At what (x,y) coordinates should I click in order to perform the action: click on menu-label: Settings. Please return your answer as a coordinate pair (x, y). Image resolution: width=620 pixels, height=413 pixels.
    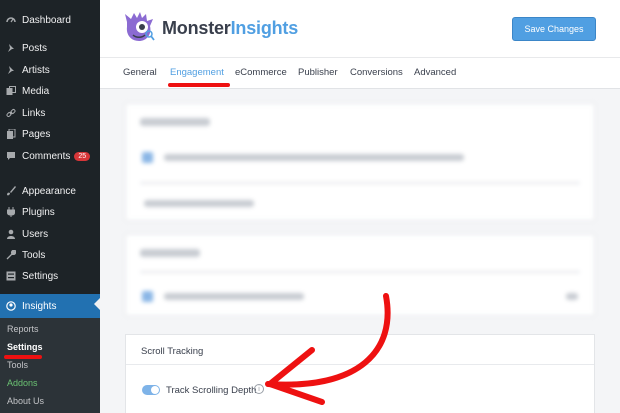
    Looking at the image, I should click on (40, 276).